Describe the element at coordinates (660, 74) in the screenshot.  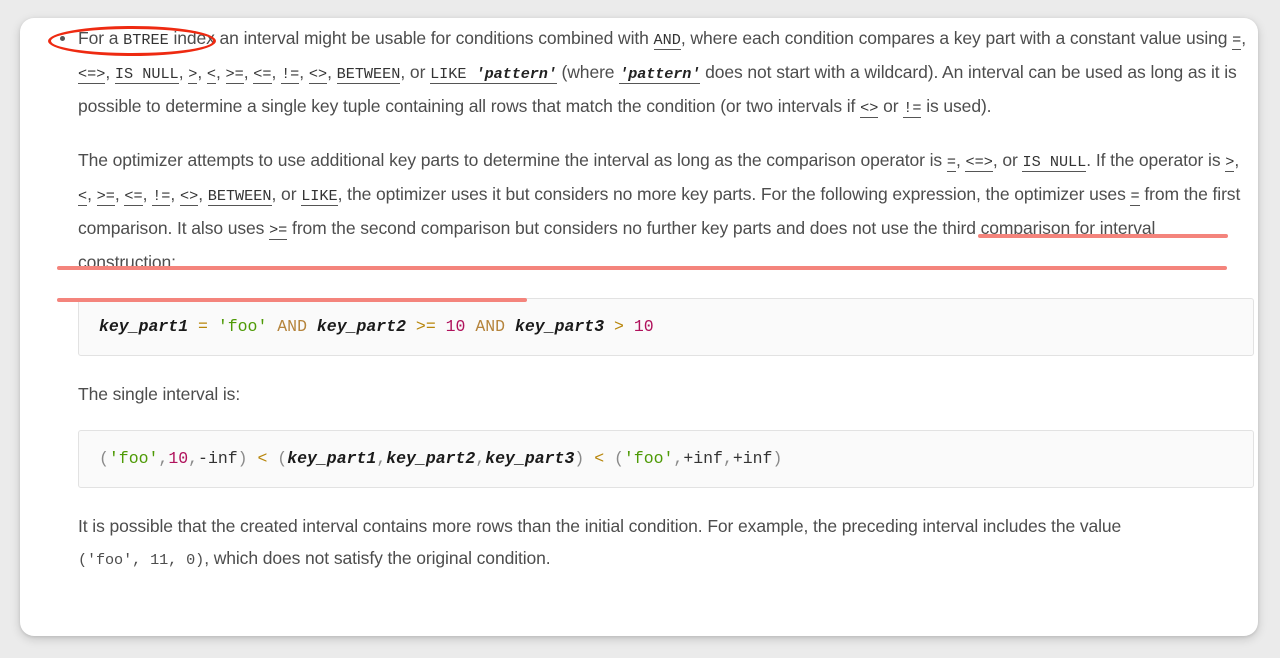
I see `inline-code-pattern-2: 'pattern'` at that location.